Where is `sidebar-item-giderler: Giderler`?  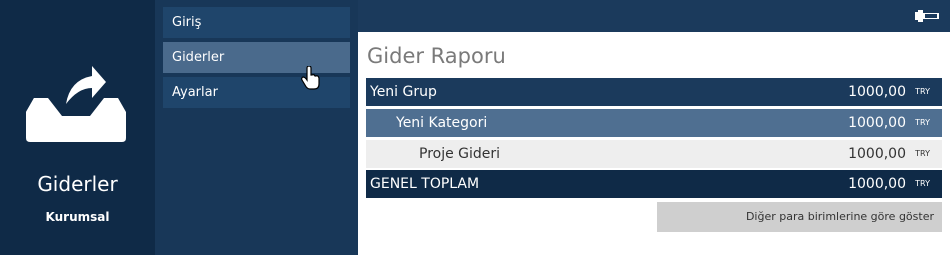 sidebar-item-giderler: Giderler is located at coordinates (256, 57).